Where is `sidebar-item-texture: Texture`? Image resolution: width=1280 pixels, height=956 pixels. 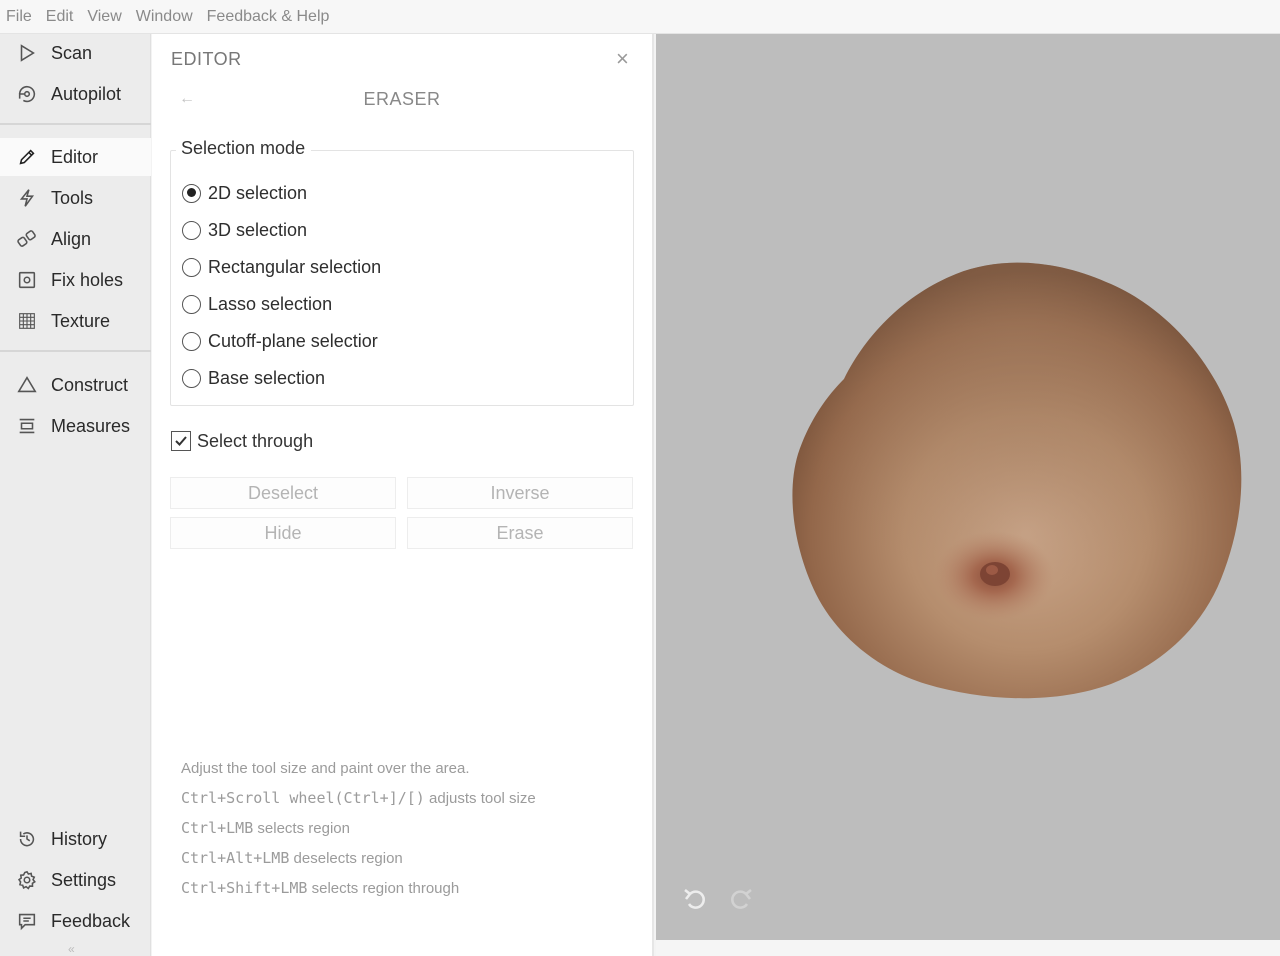
sidebar-item-texture: Texture is located at coordinates (75, 321).